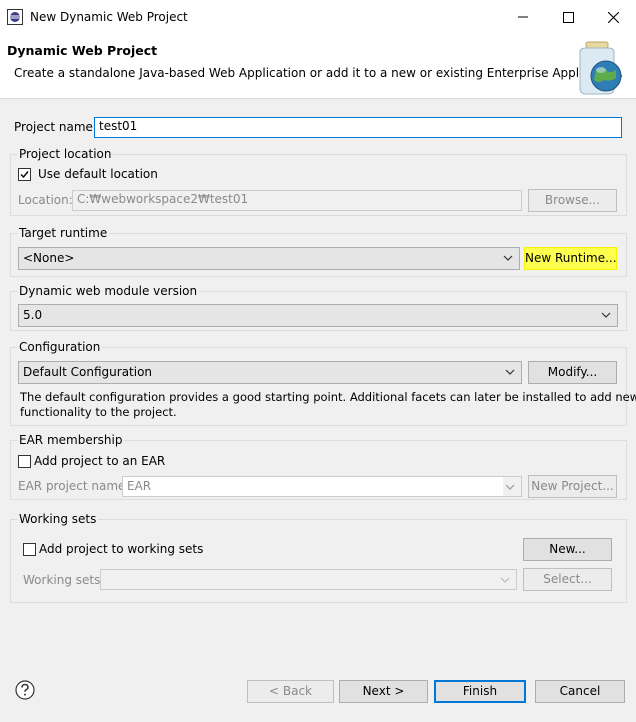 This screenshot has height=722, width=636. What do you see at coordinates (109, 17) in the screenshot?
I see `window-title: New Dynamic Web Project` at bounding box center [109, 17].